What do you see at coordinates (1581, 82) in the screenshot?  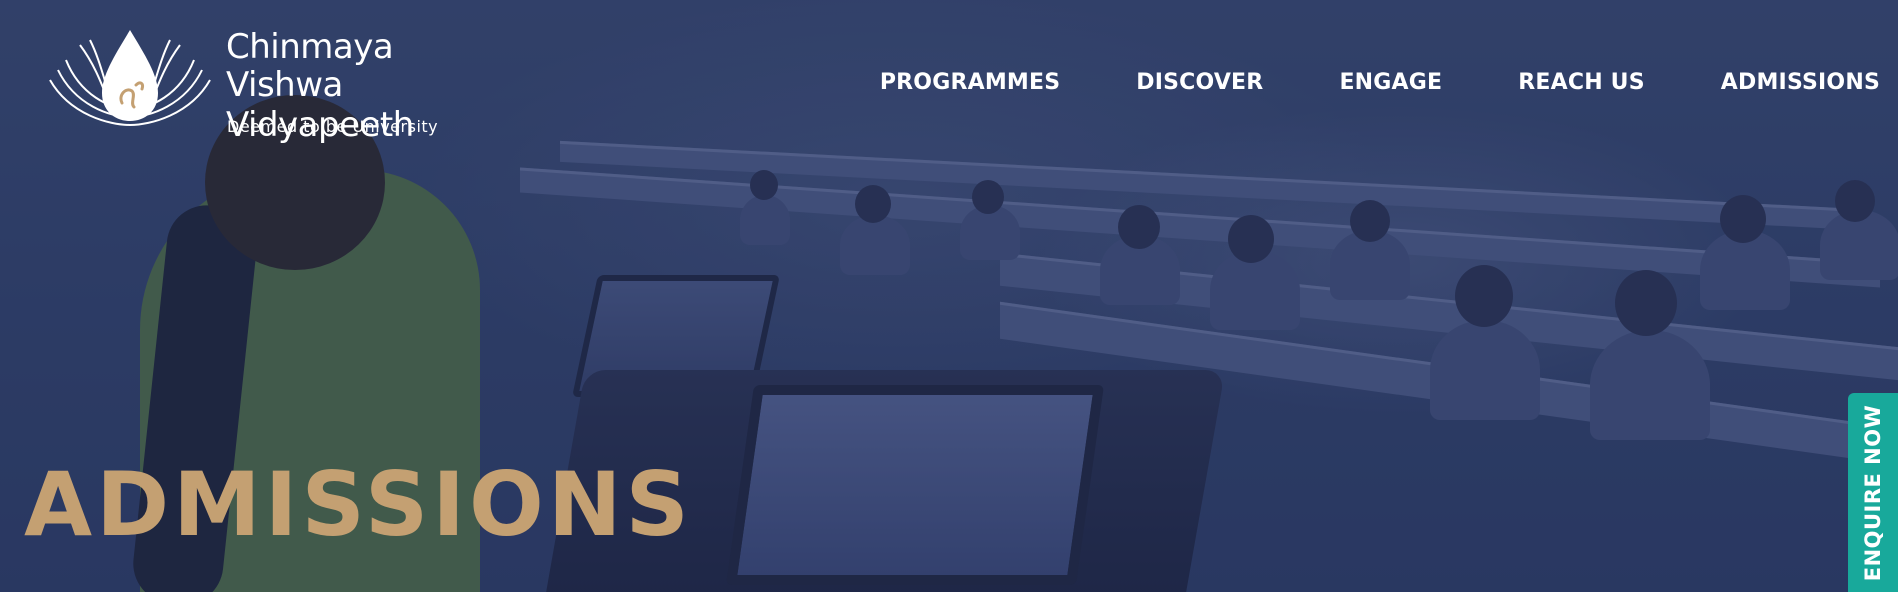 I see `nav-item-reach-us: REACH US` at bounding box center [1581, 82].